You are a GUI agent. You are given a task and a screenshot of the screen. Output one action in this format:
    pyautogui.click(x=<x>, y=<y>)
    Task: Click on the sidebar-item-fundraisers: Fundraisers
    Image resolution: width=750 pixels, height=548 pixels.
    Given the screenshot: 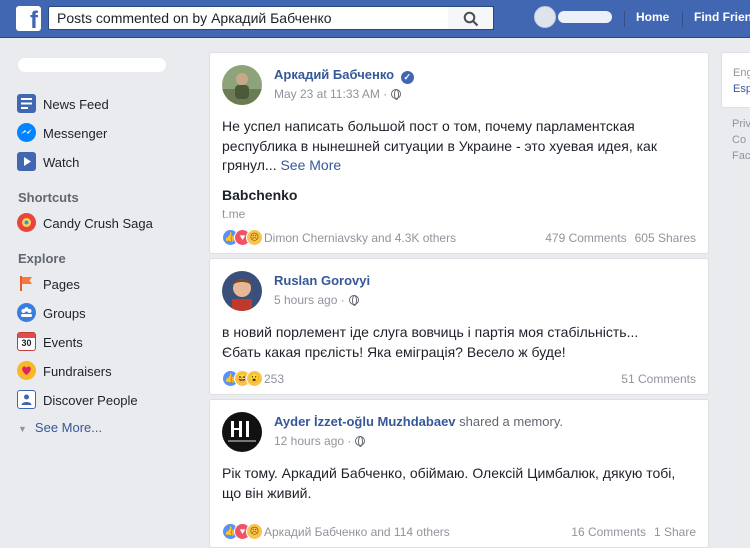 What is the action you would take?
    pyautogui.click(x=107, y=371)
    